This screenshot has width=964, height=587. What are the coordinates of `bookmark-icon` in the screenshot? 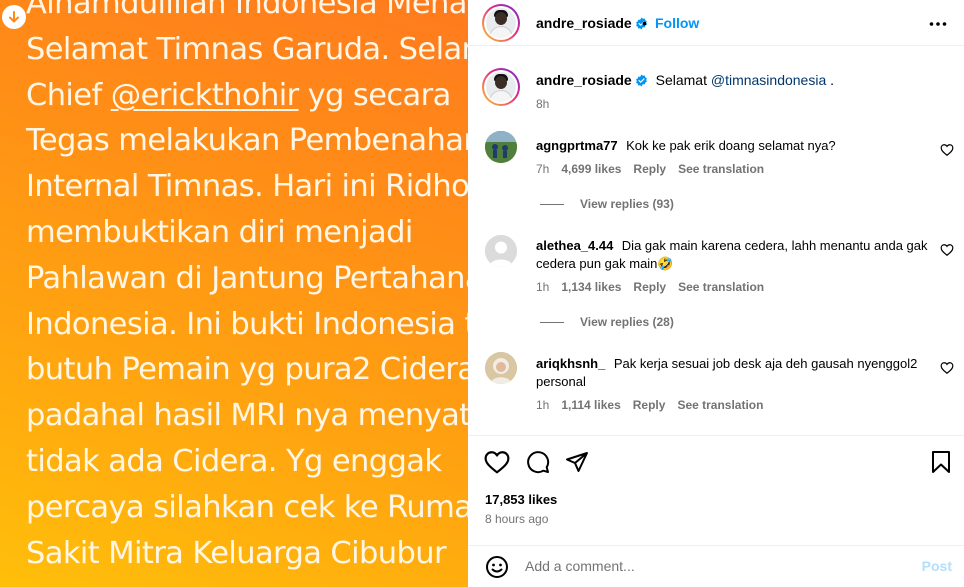 It's located at (941, 464).